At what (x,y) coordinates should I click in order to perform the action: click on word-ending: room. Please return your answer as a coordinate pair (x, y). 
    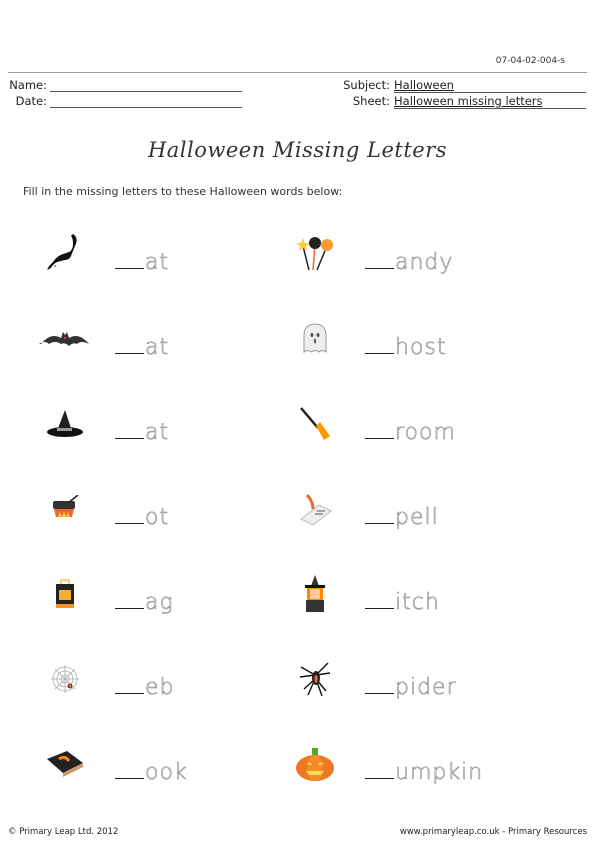
    Looking at the image, I should click on (425, 433).